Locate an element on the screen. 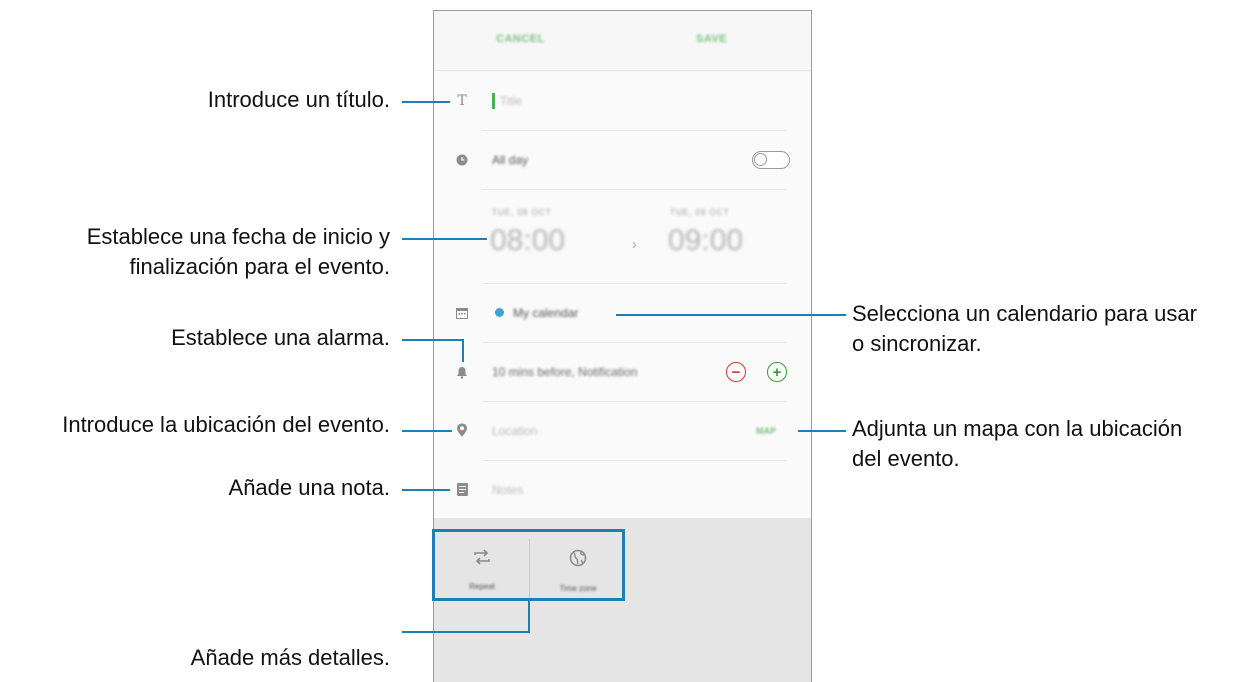  save-button: SAVE is located at coordinates (711, 39).